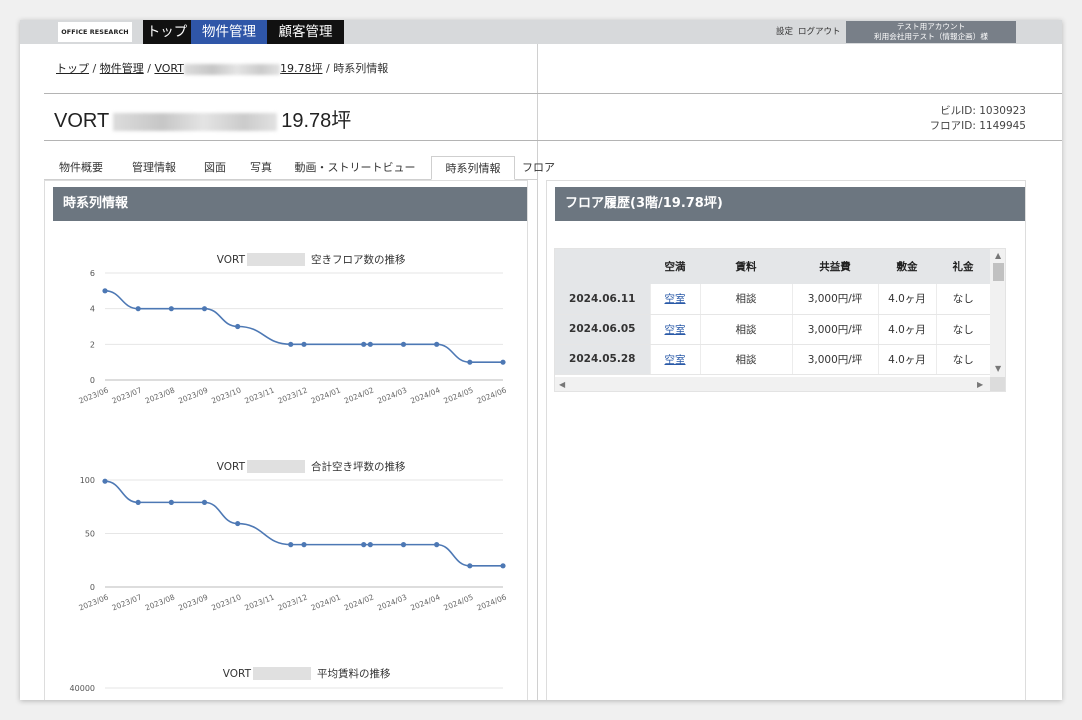  Describe the element at coordinates (998, 272) in the screenshot. I see `scrollbar-thumb` at that location.